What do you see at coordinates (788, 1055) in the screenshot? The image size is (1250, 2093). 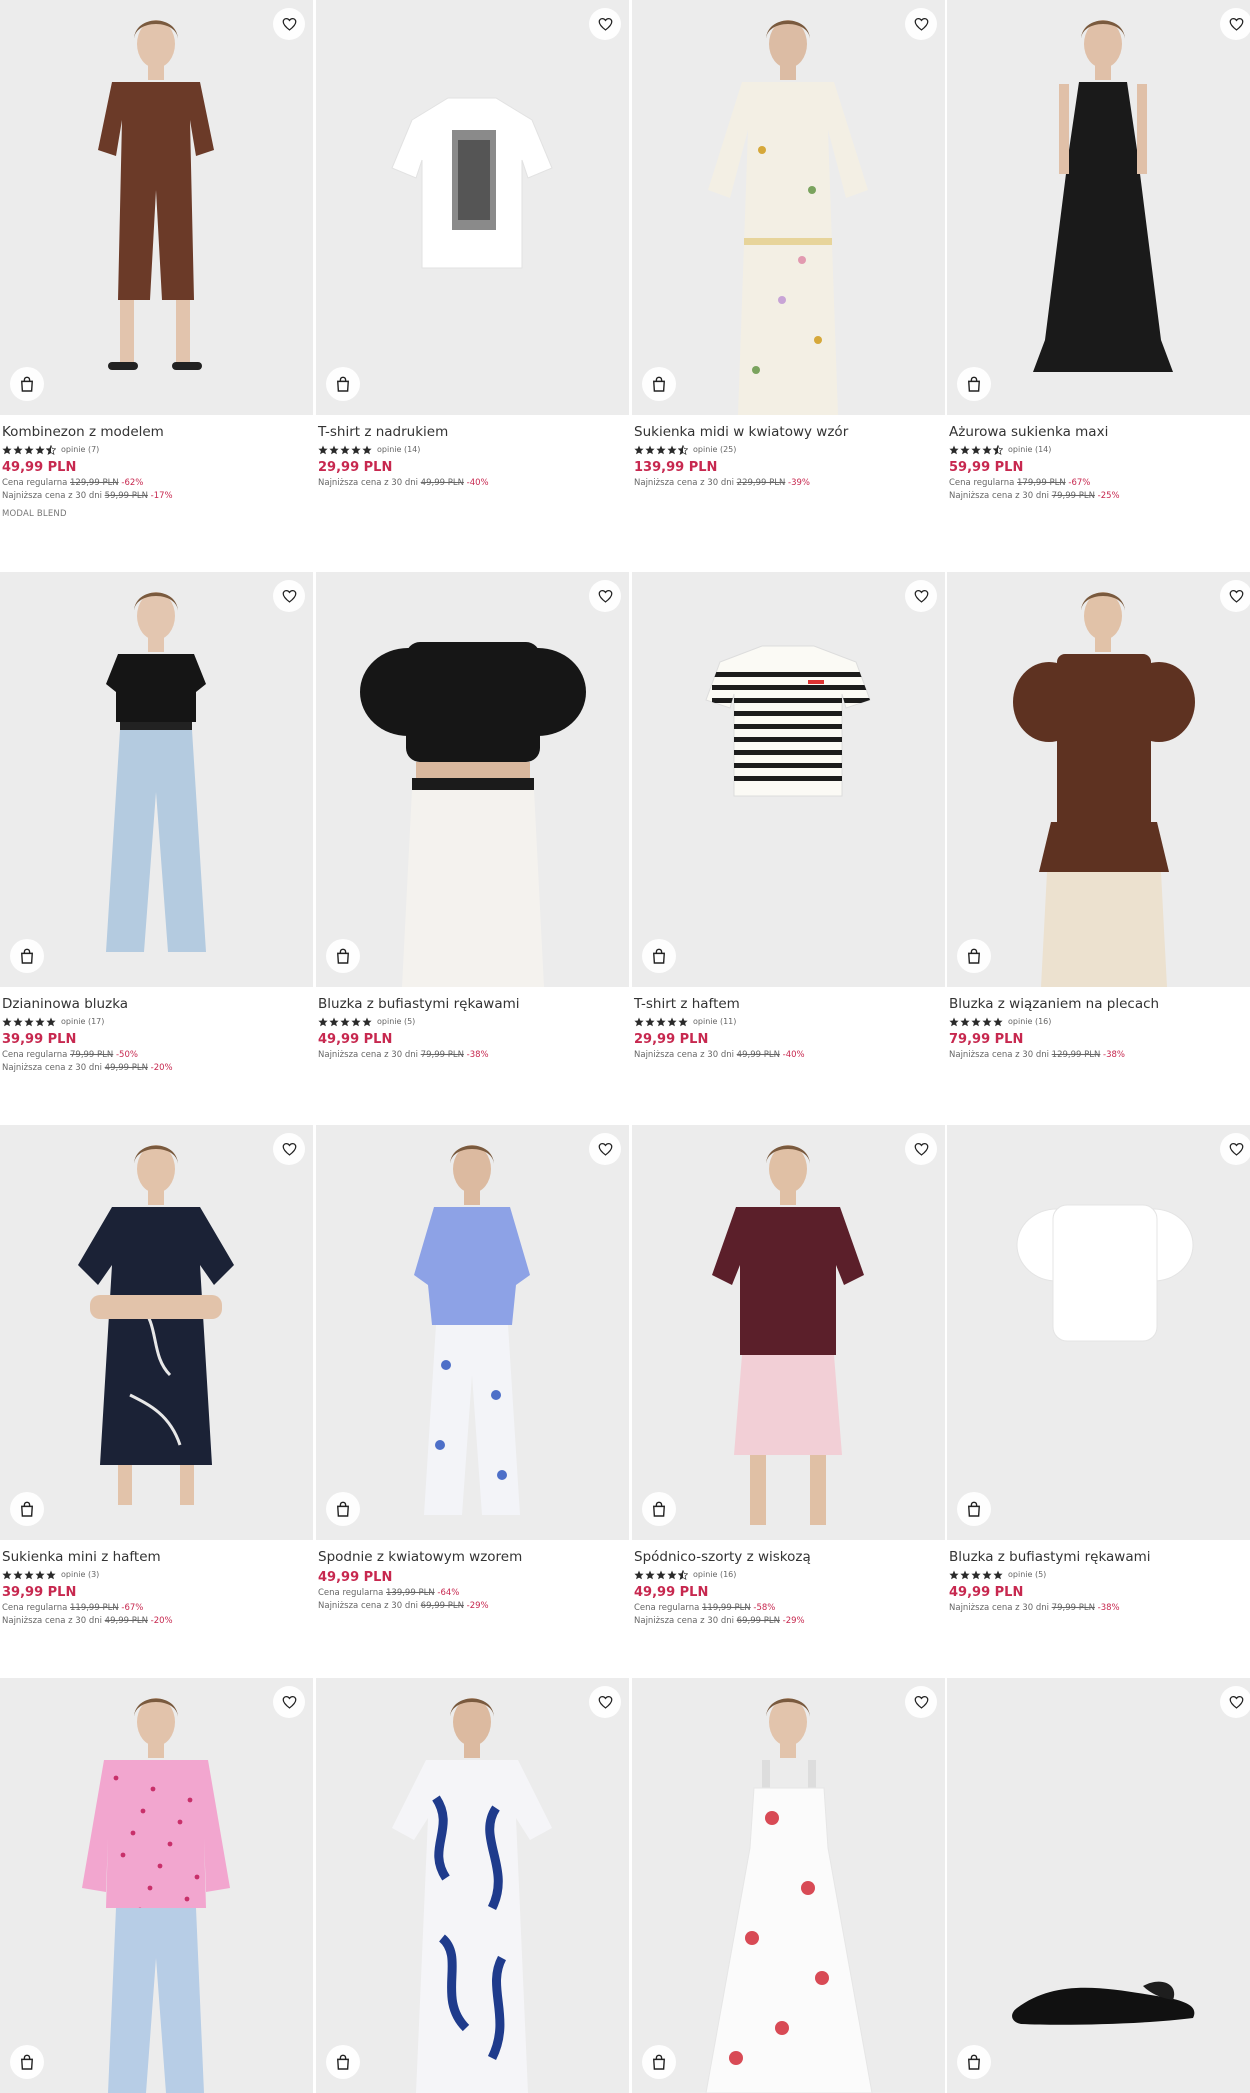 I see `lowest-price-30-days: Najniższa cena z 30 dni 49,99 PLN -40%` at bounding box center [788, 1055].